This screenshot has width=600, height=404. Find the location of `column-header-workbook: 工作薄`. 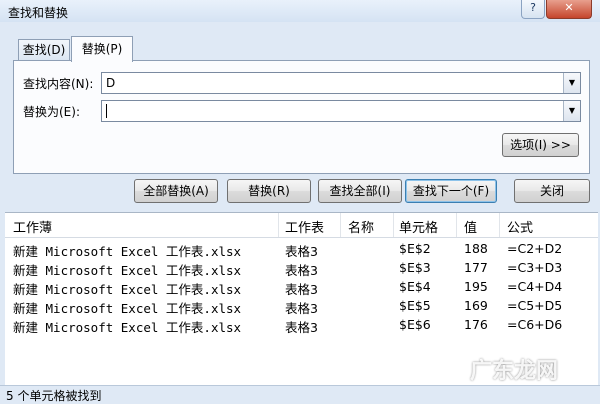

column-header-workbook: 工作薄 is located at coordinates (32, 226).